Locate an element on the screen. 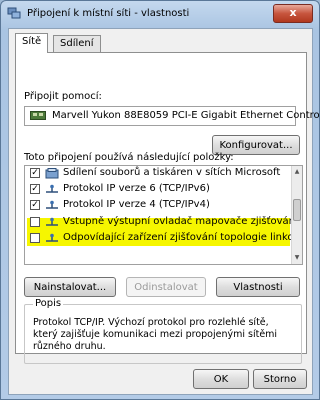 Image resolution: width=320 pixels, height=400 pixels. list-item: ✓ Protokol IP verze 4 (TCP/IPv4) is located at coordinates (158, 205).